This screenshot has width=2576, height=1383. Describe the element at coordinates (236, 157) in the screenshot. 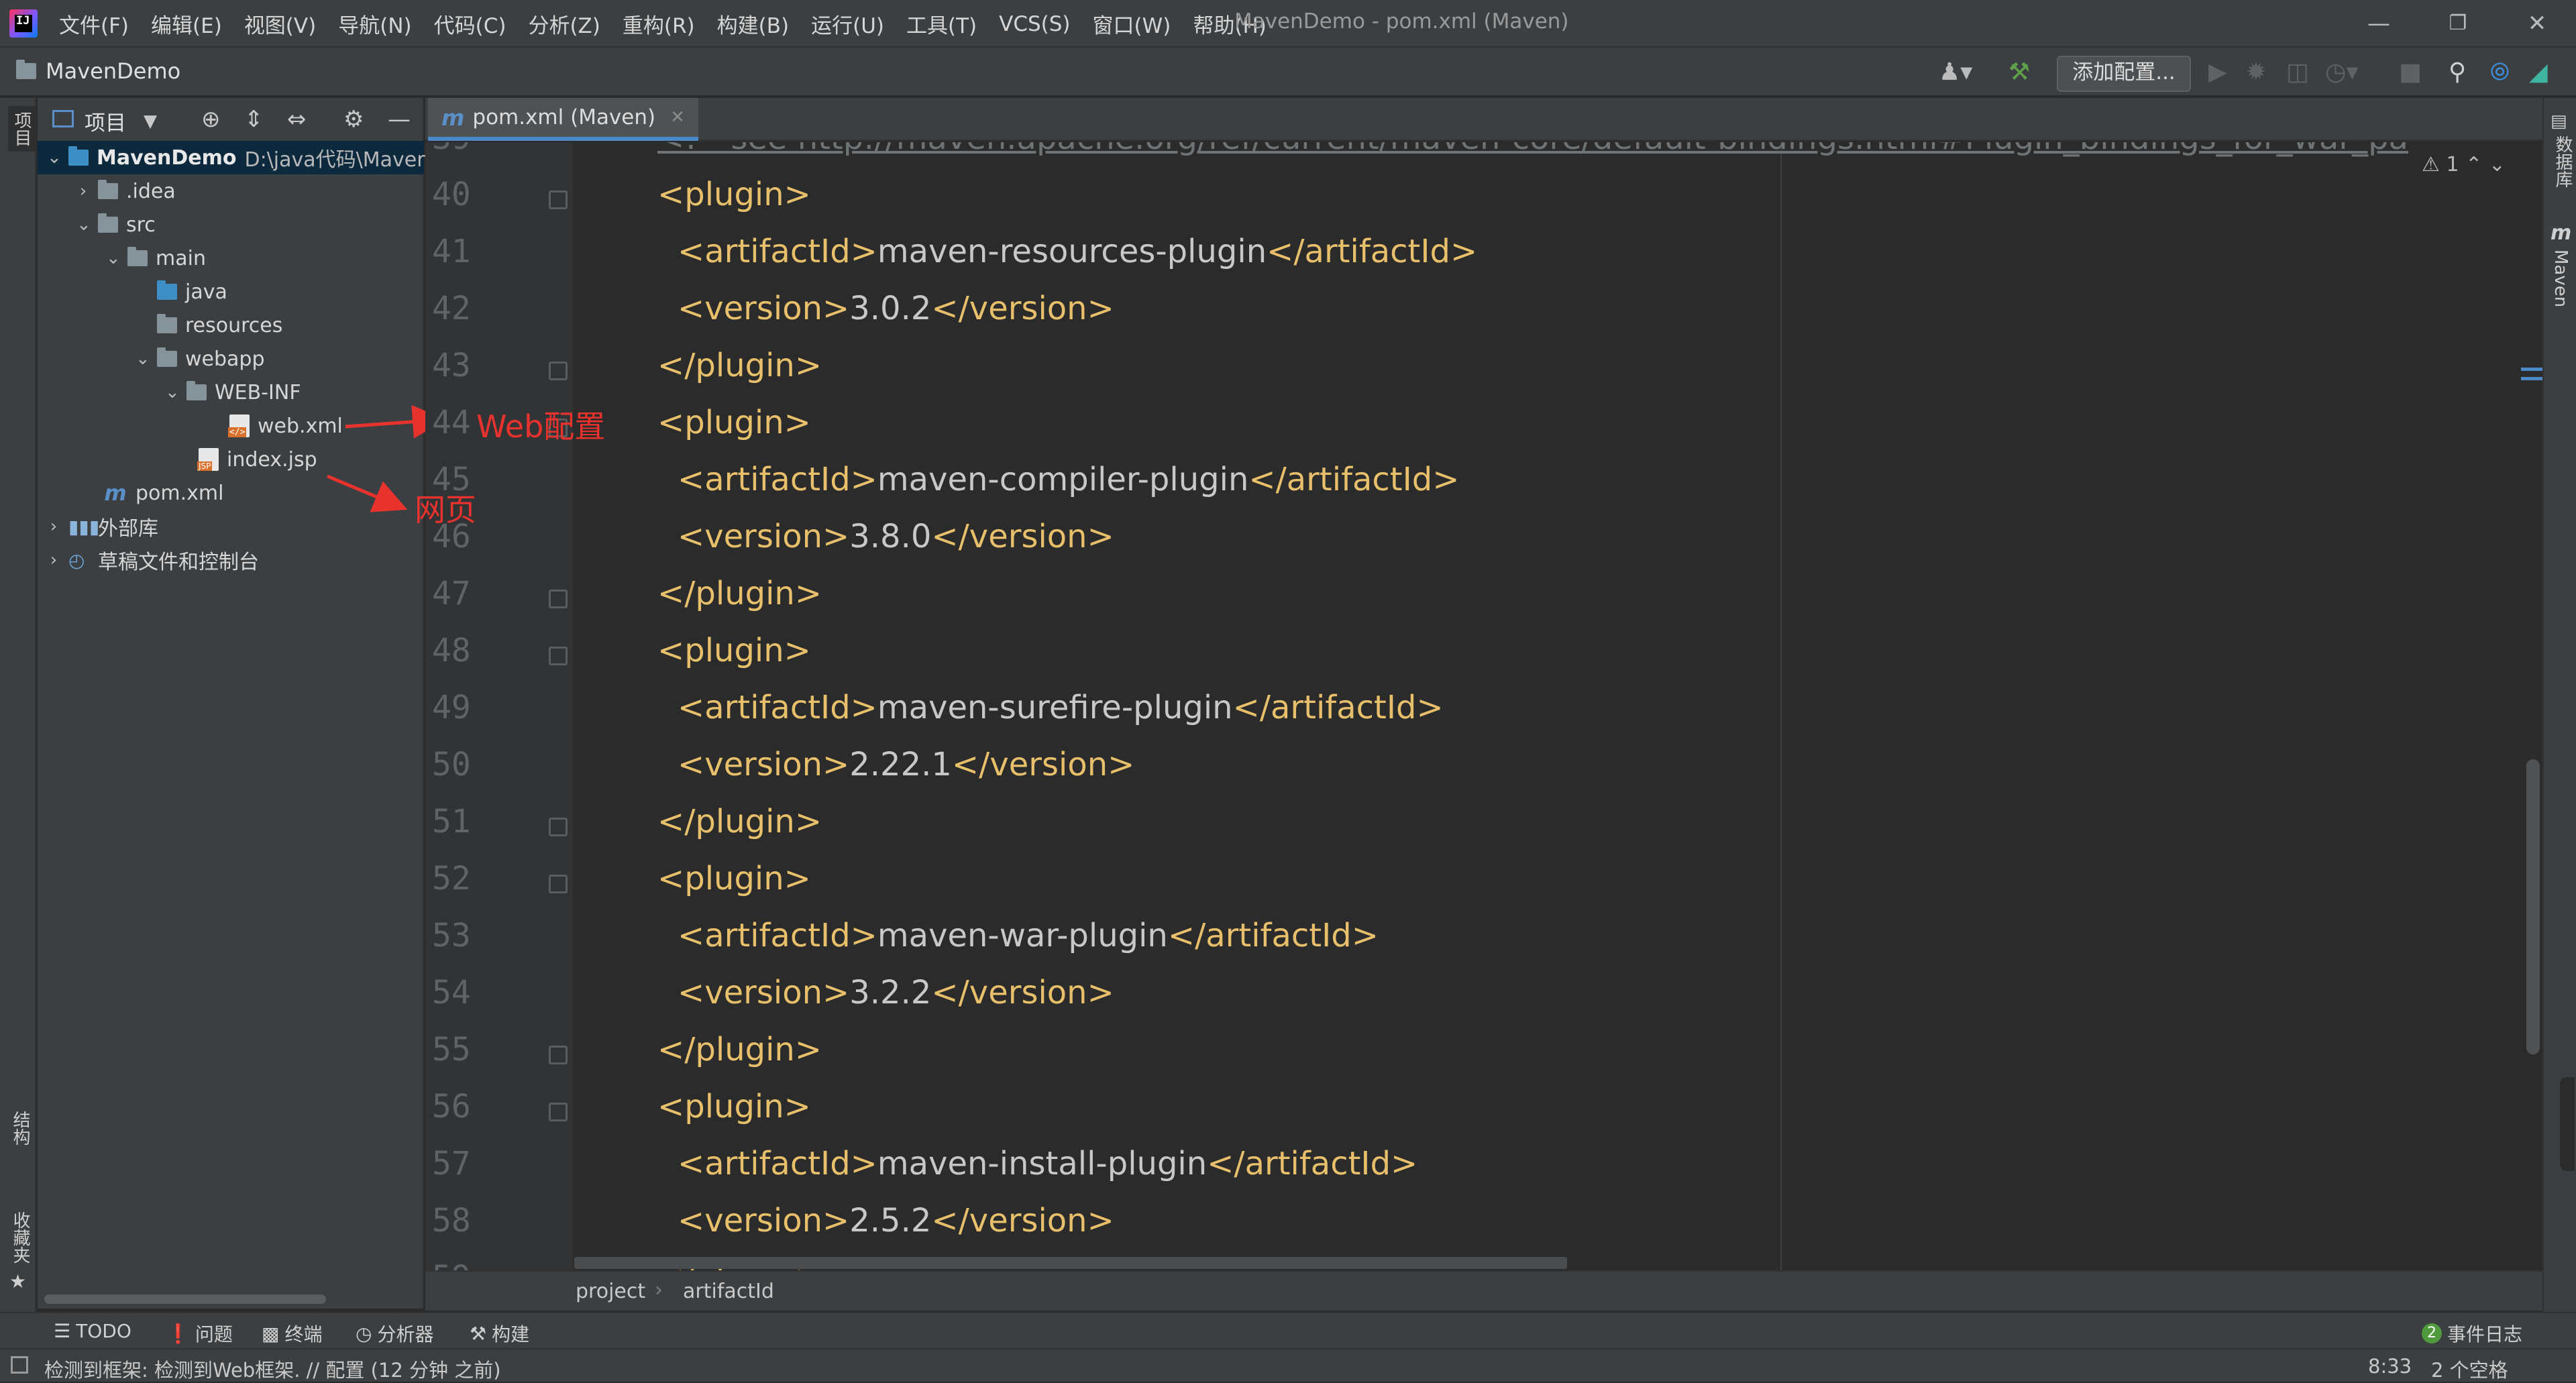

I see `tree-item-mavendemo: ⌄ MavenDemo D:\java代码\Maver` at that location.